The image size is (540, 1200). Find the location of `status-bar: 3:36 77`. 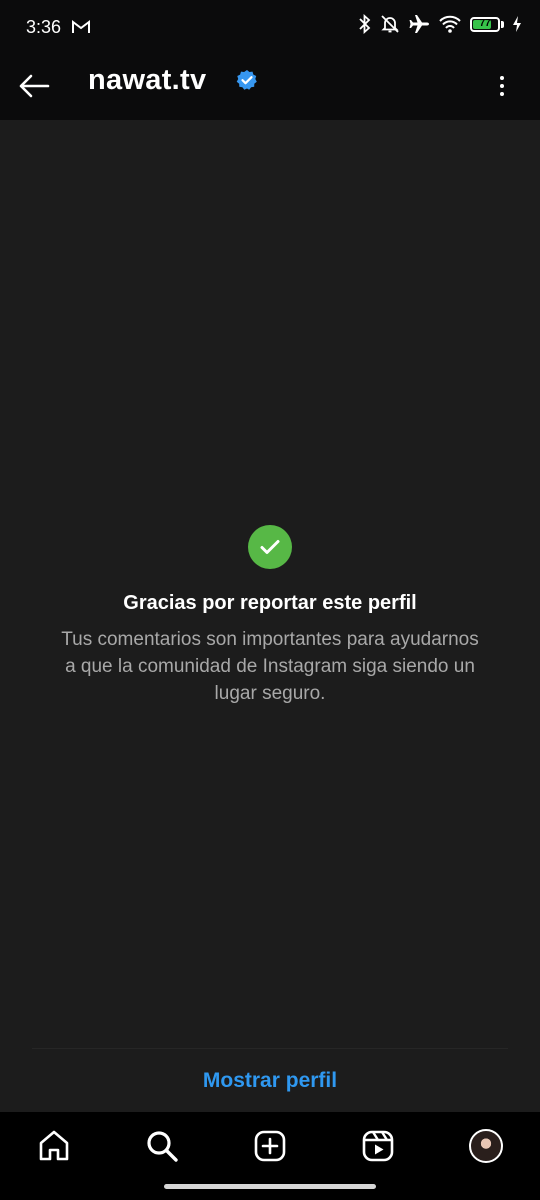

status-bar: 3:36 77 is located at coordinates (270, 28).